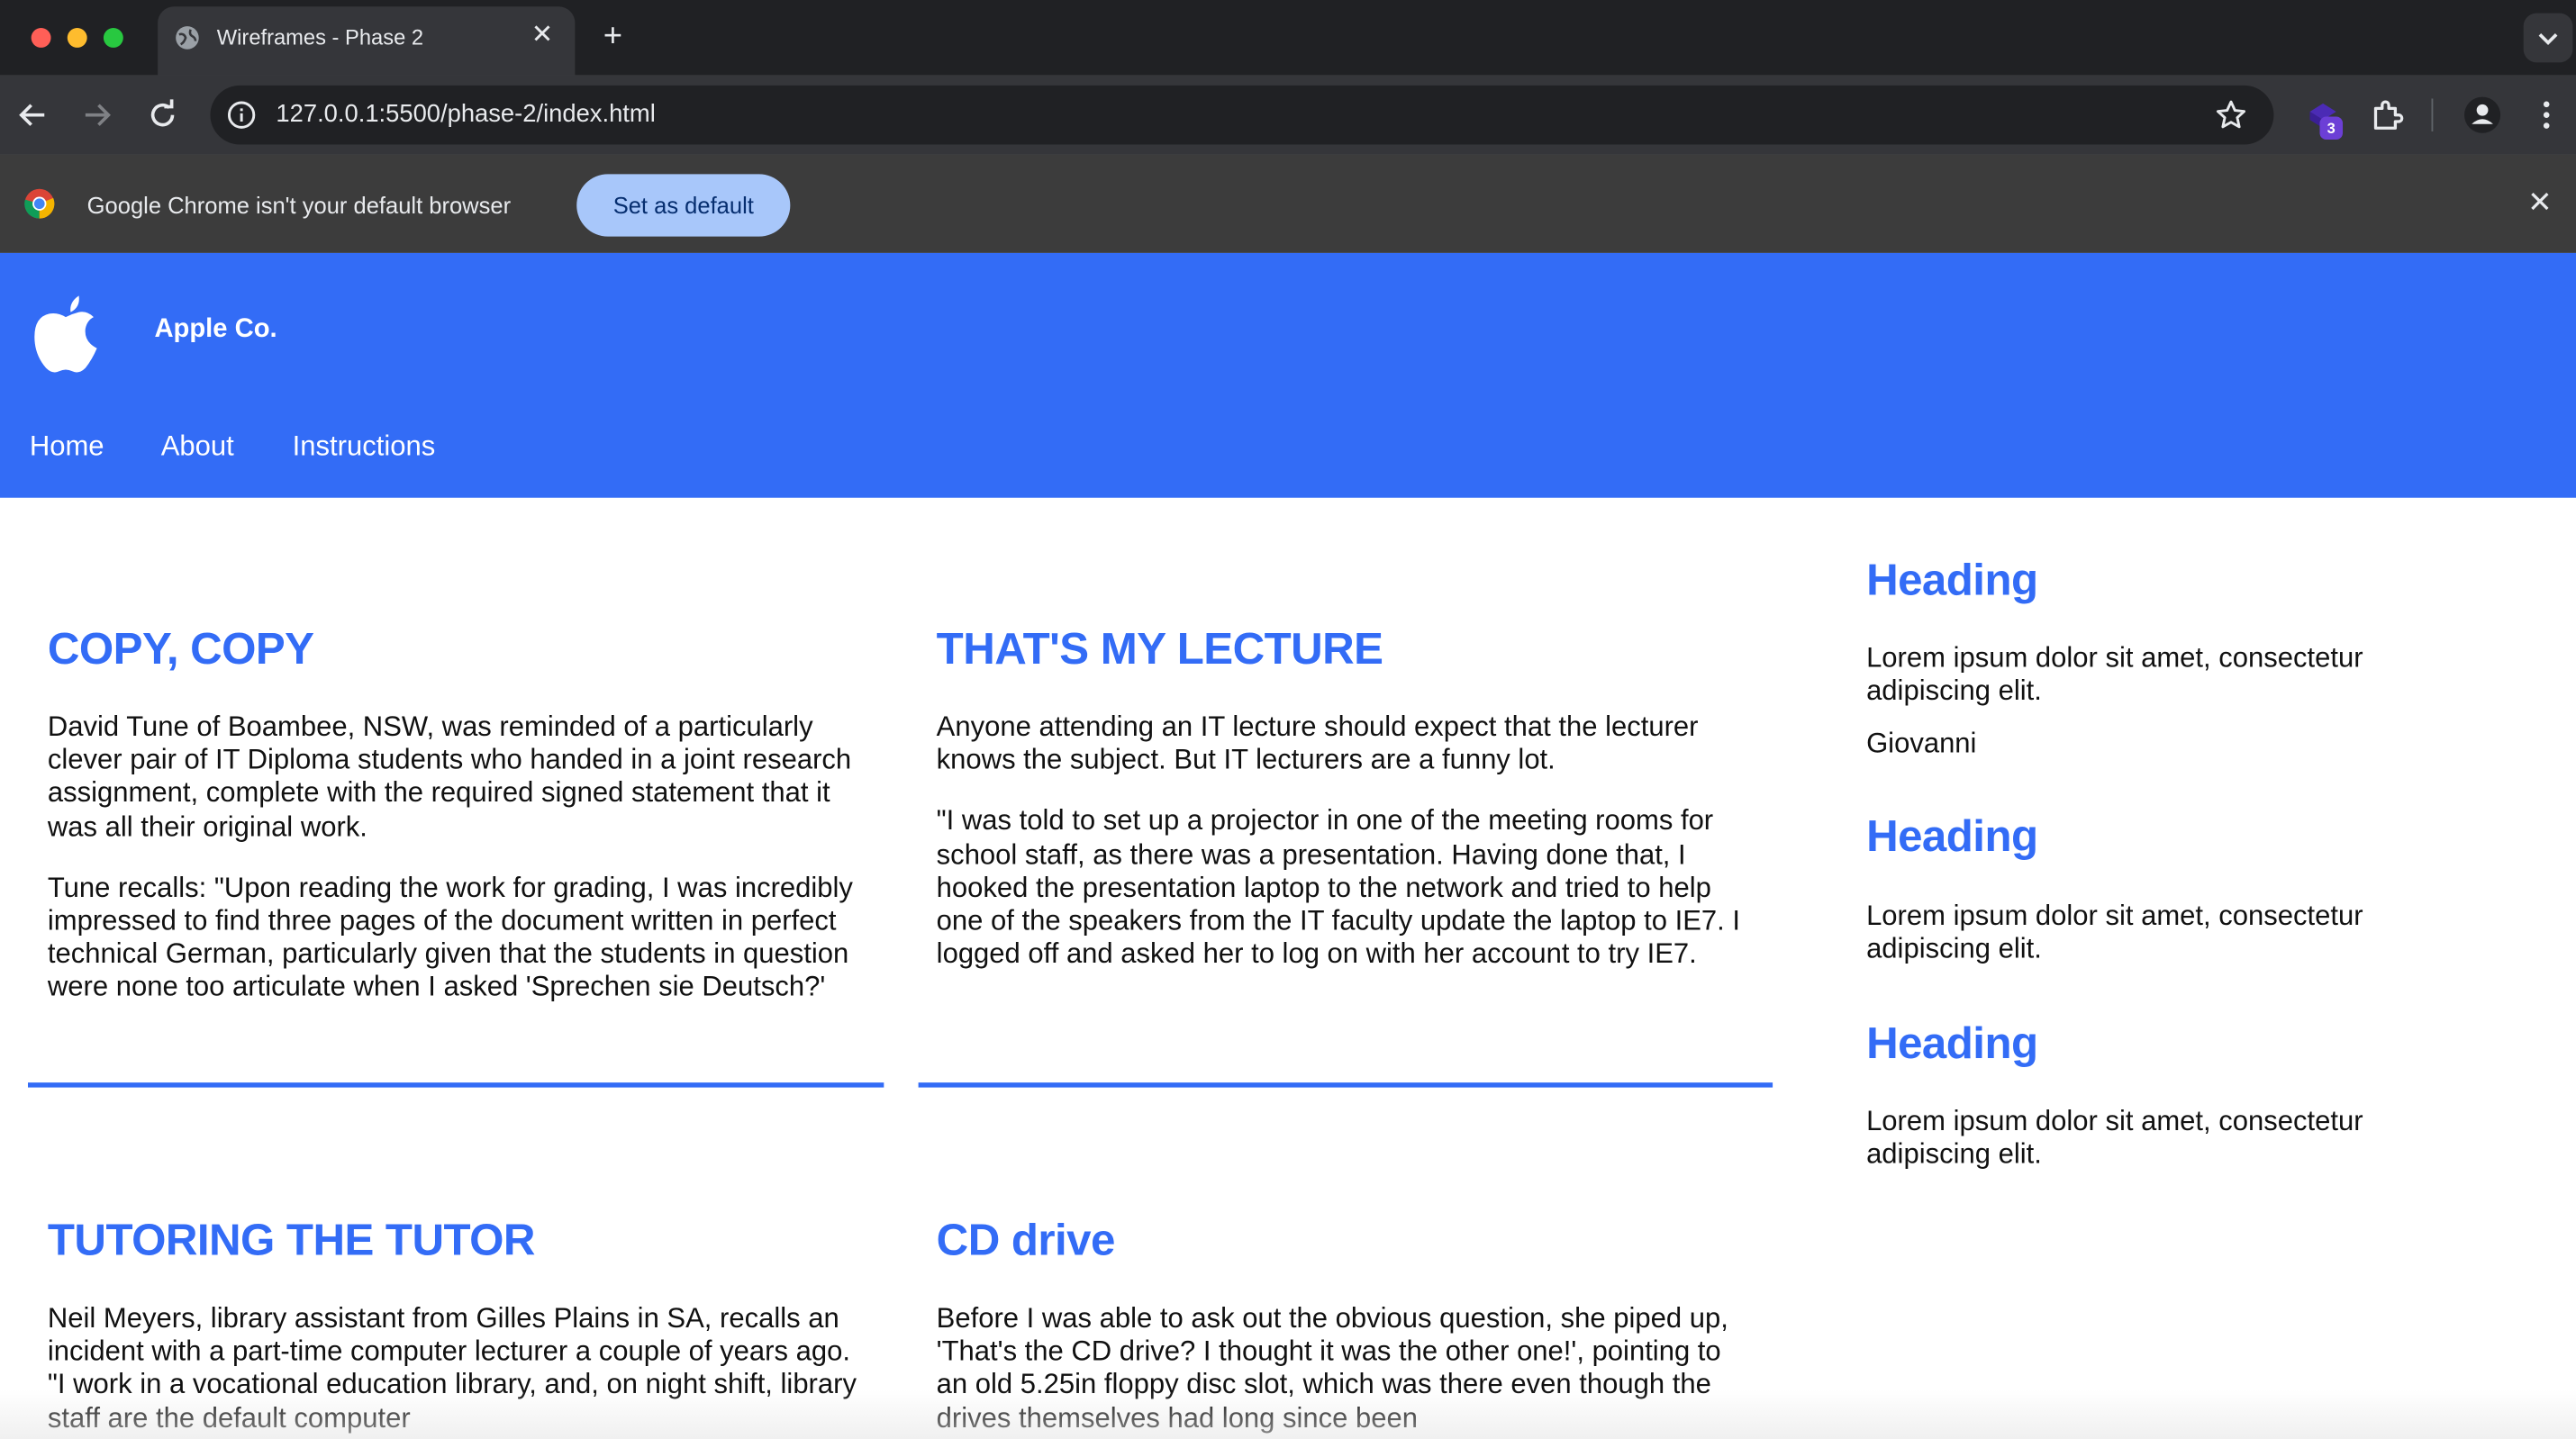 The image size is (2576, 1439). I want to click on chevron-down-icon, so click(2548, 39).